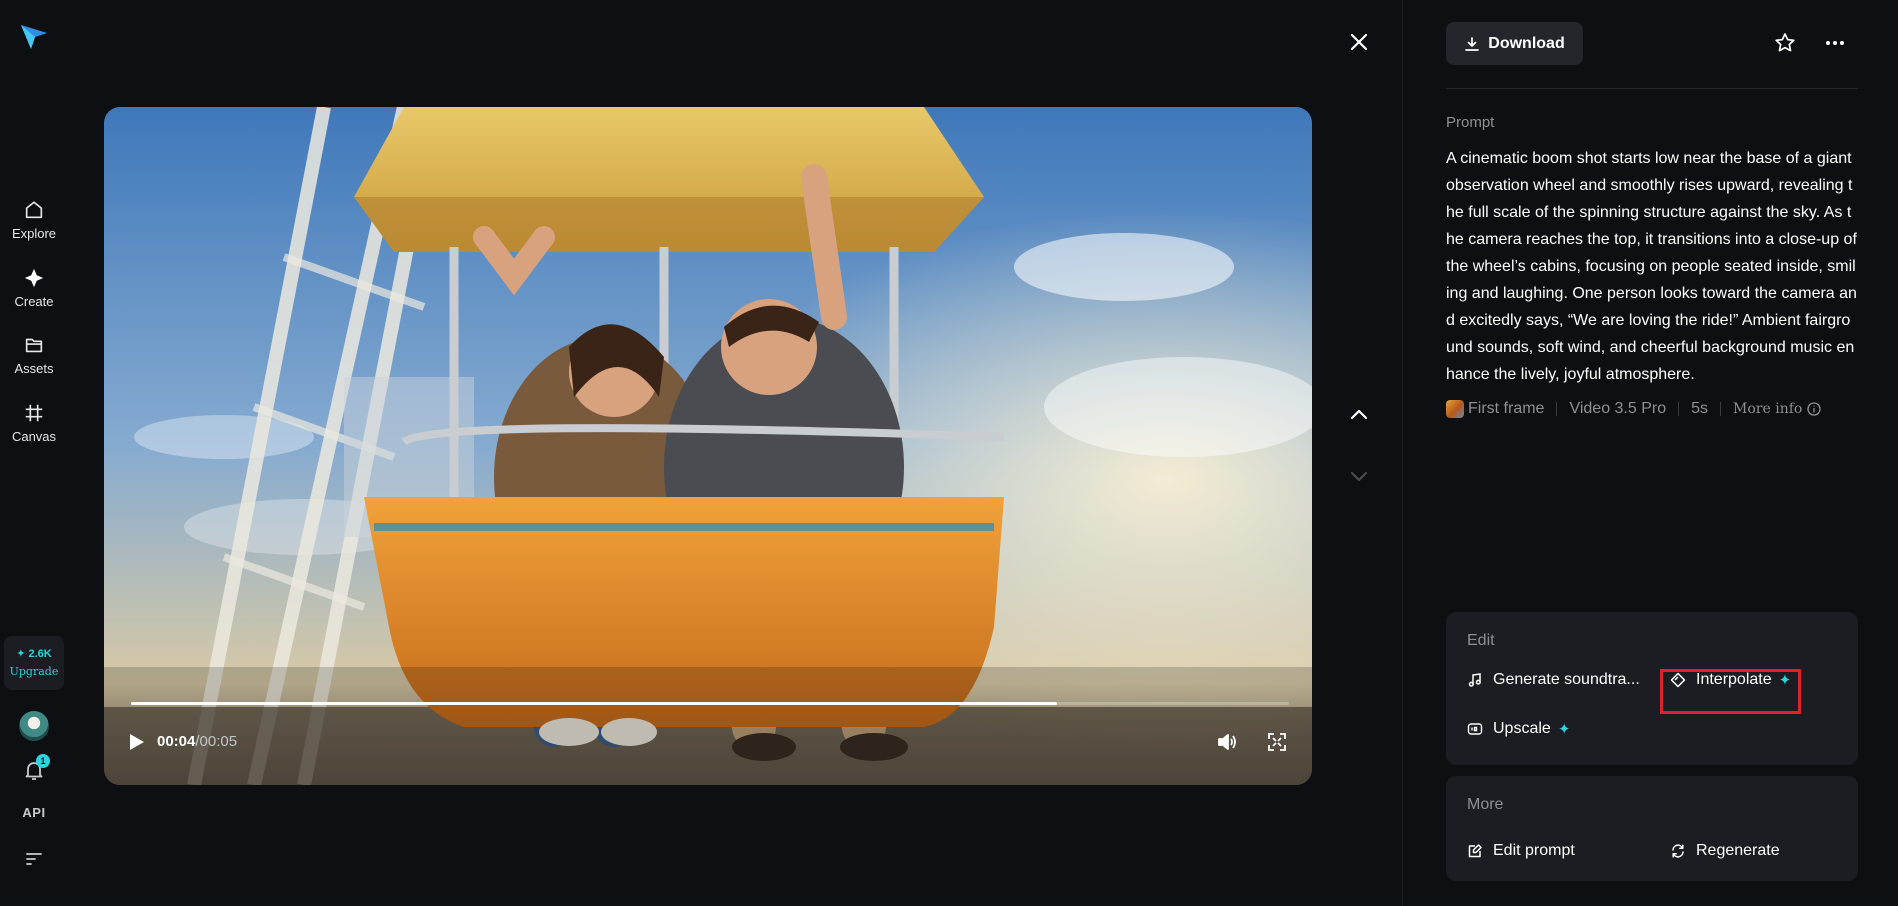  I want to click on first-frame-link: First frame, so click(1495, 409).